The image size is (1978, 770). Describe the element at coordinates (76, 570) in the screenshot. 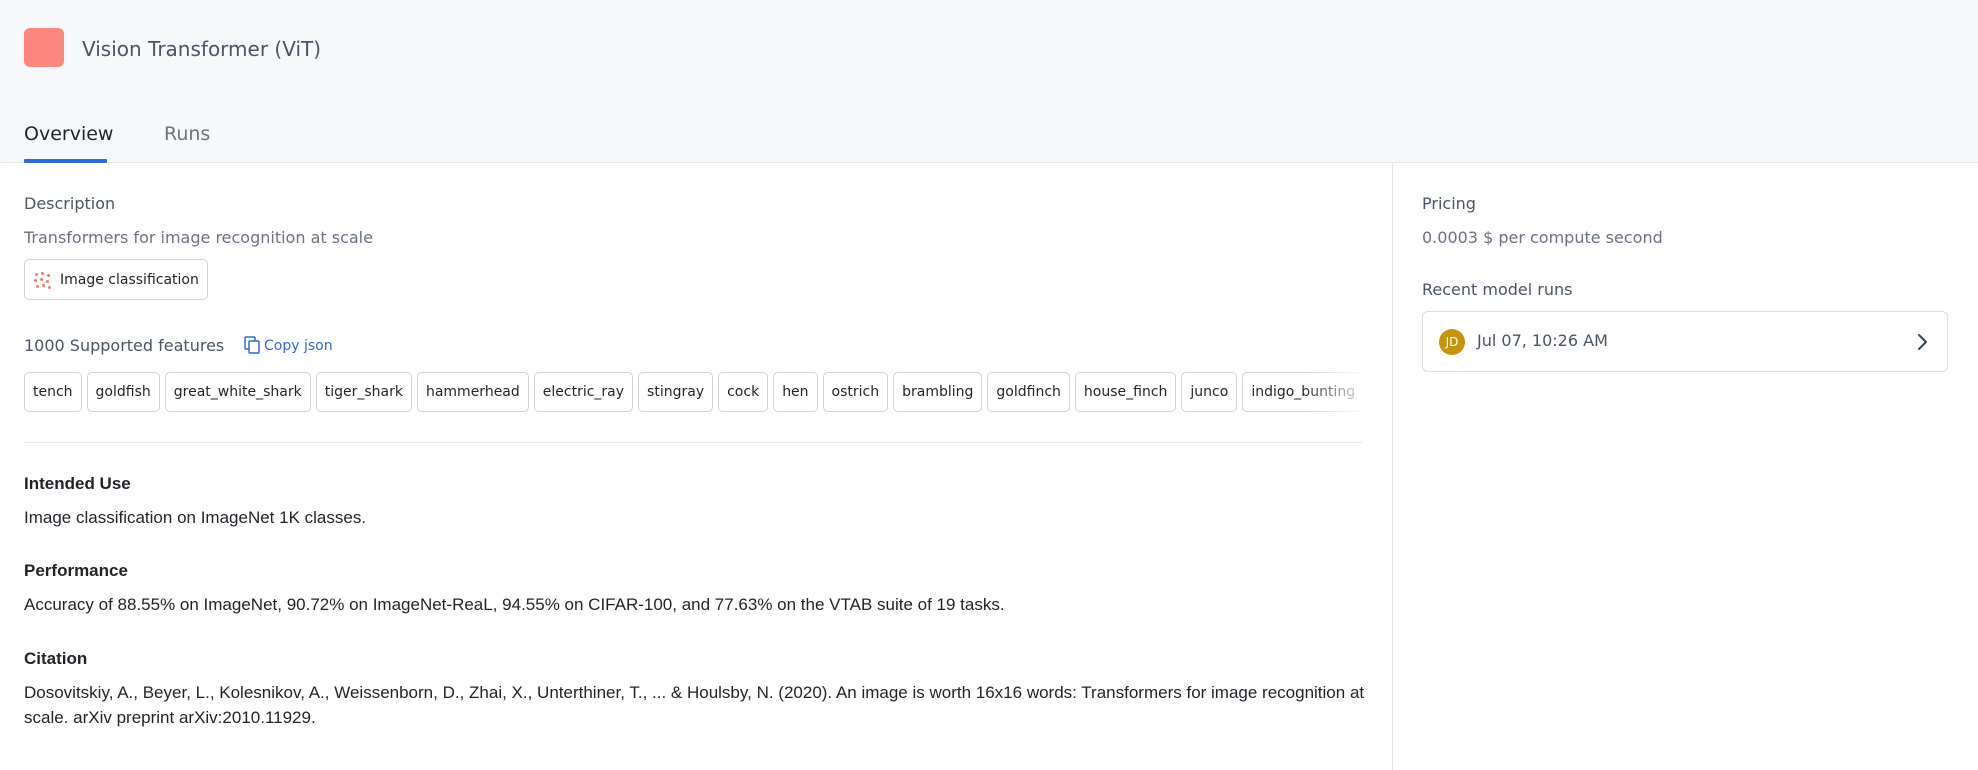

I see `performance-title: Performance` at that location.